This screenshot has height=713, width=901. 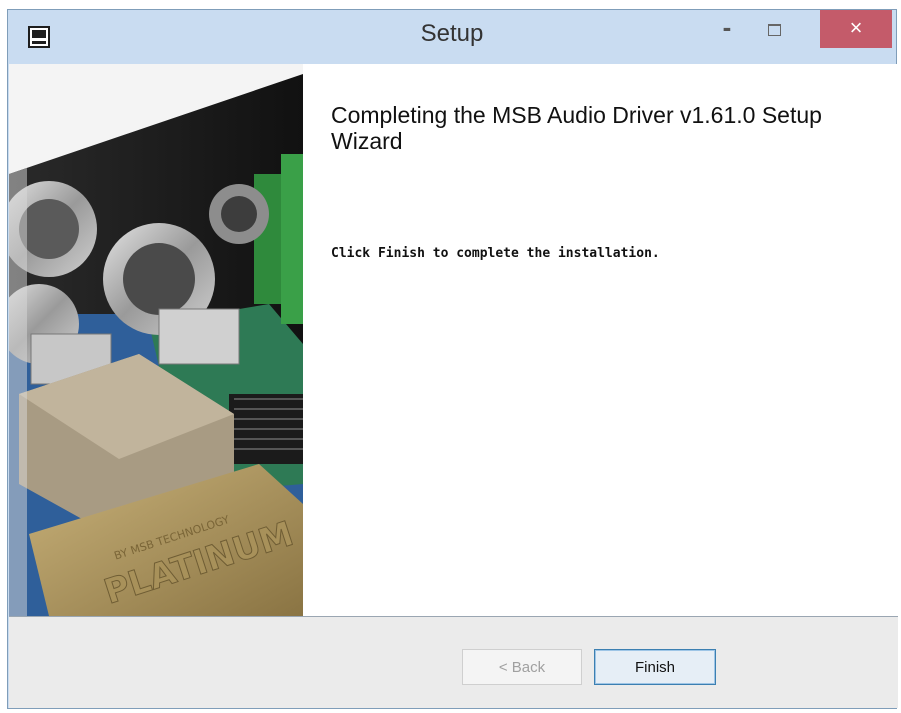 What do you see at coordinates (453, 662) in the screenshot?
I see `button-bar: < Back Finish` at bounding box center [453, 662].